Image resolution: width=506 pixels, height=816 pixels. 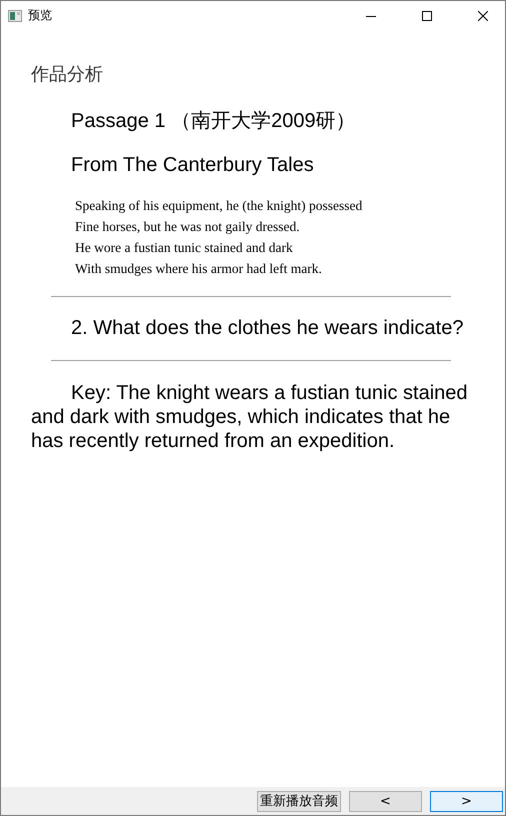 What do you see at coordinates (15, 16) in the screenshot?
I see `app-icon` at bounding box center [15, 16].